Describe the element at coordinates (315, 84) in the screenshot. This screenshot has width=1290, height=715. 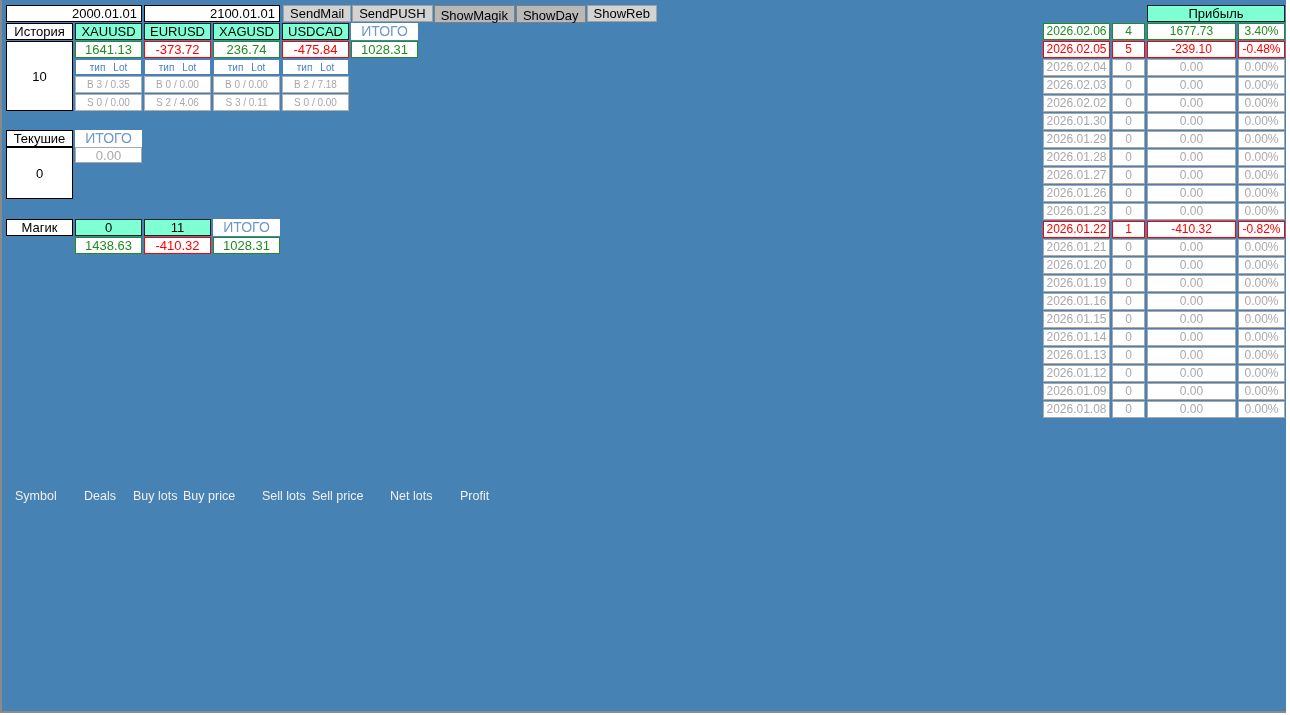
I see `buy-summary: B 2 / 7.18` at that location.